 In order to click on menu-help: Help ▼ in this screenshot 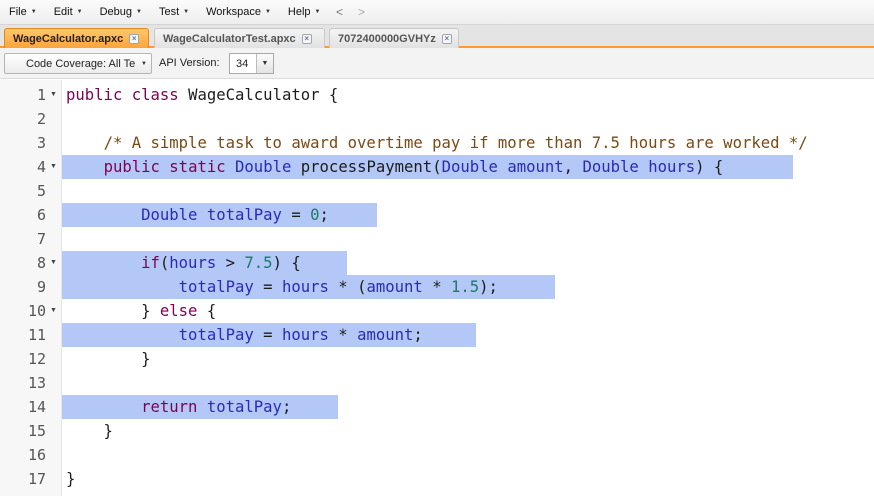, I will do `click(304, 12)`.